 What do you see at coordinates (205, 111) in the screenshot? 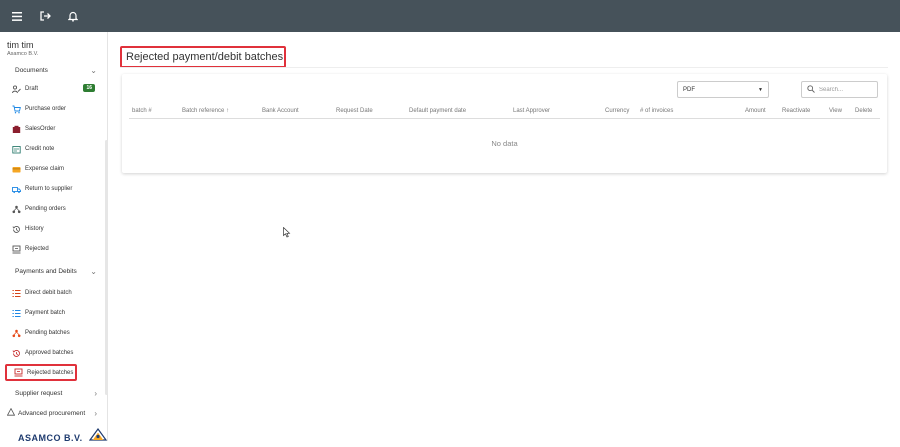
I see `column-header: Batch reference ↑` at bounding box center [205, 111].